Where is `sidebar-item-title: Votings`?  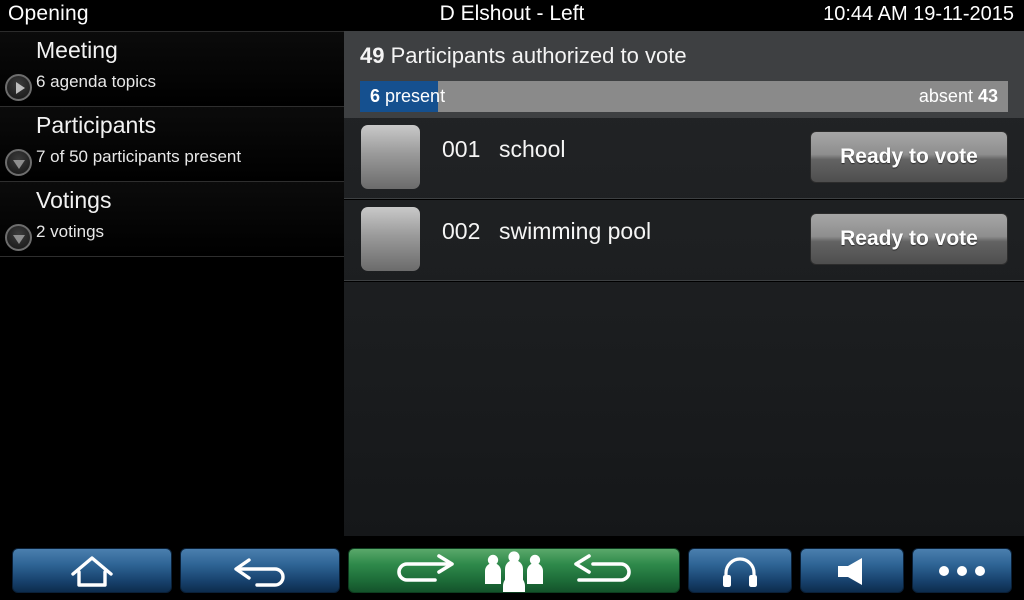
sidebar-item-title: Votings is located at coordinates (74, 200).